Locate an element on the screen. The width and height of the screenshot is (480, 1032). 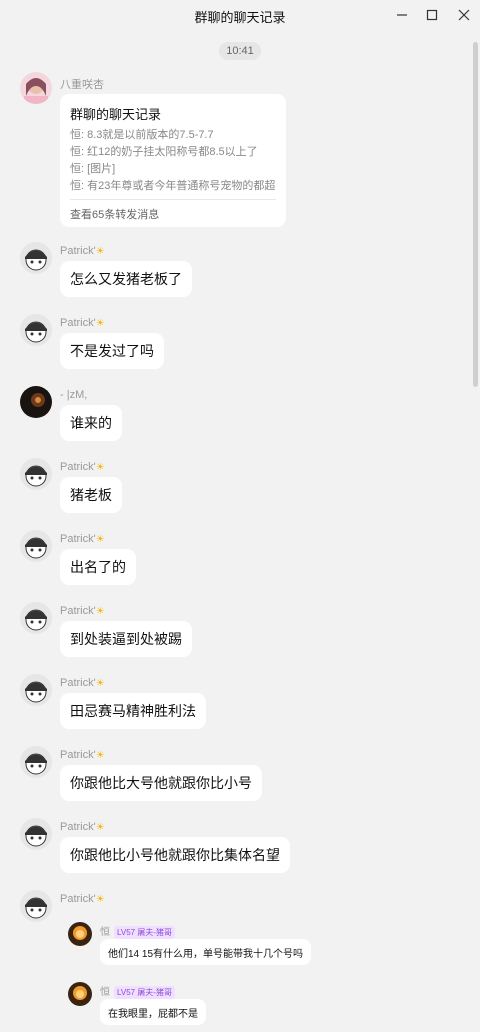
message-bubble: 你跟他比小号他就跟你比集体名望 is located at coordinates (175, 855).